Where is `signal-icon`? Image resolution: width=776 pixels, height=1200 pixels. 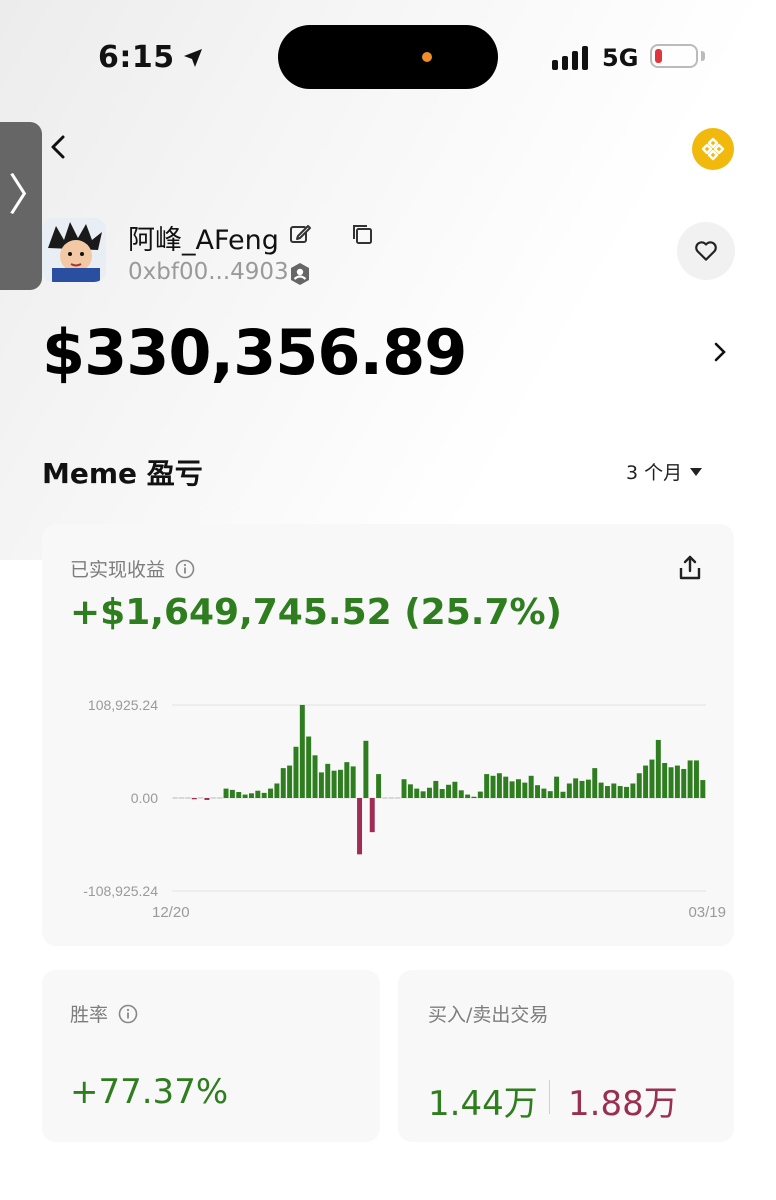
signal-icon is located at coordinates (570, 57).